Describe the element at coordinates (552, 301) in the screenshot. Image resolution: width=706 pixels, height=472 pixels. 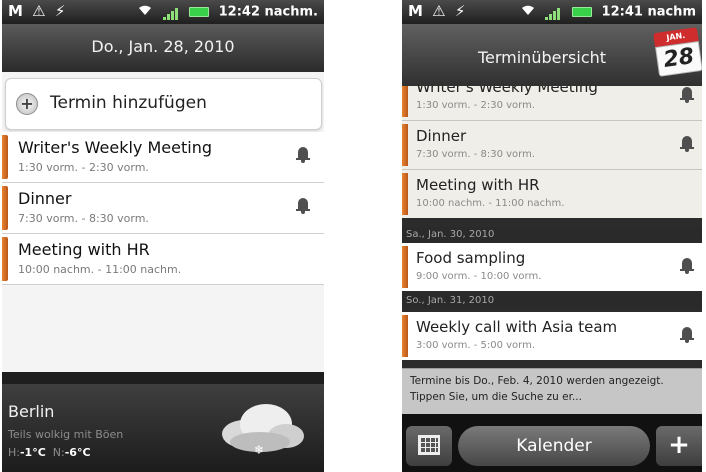
I see `day-header: So., Jan. 31, 2010` at that location.